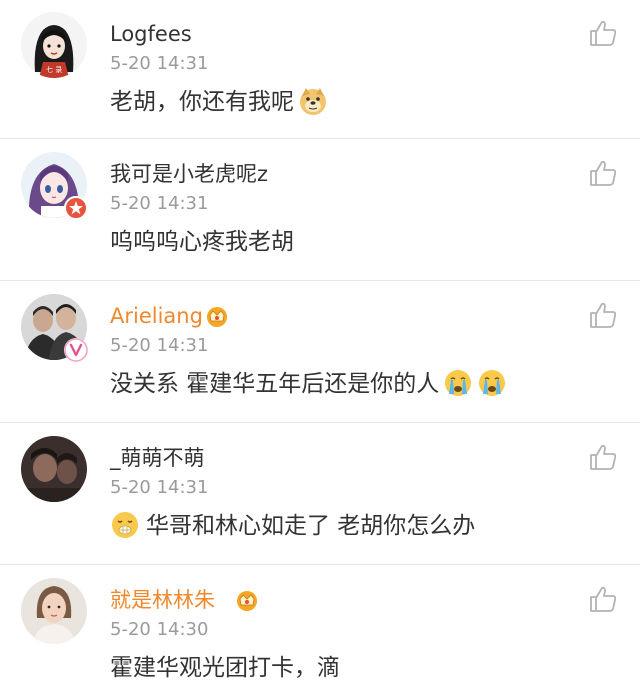 The image size is (640, 699). What do you see at coordinates (189, 174) in the screenshot?
I see `username: 我可是小老虎呢z` at bounding box center [189, 174].